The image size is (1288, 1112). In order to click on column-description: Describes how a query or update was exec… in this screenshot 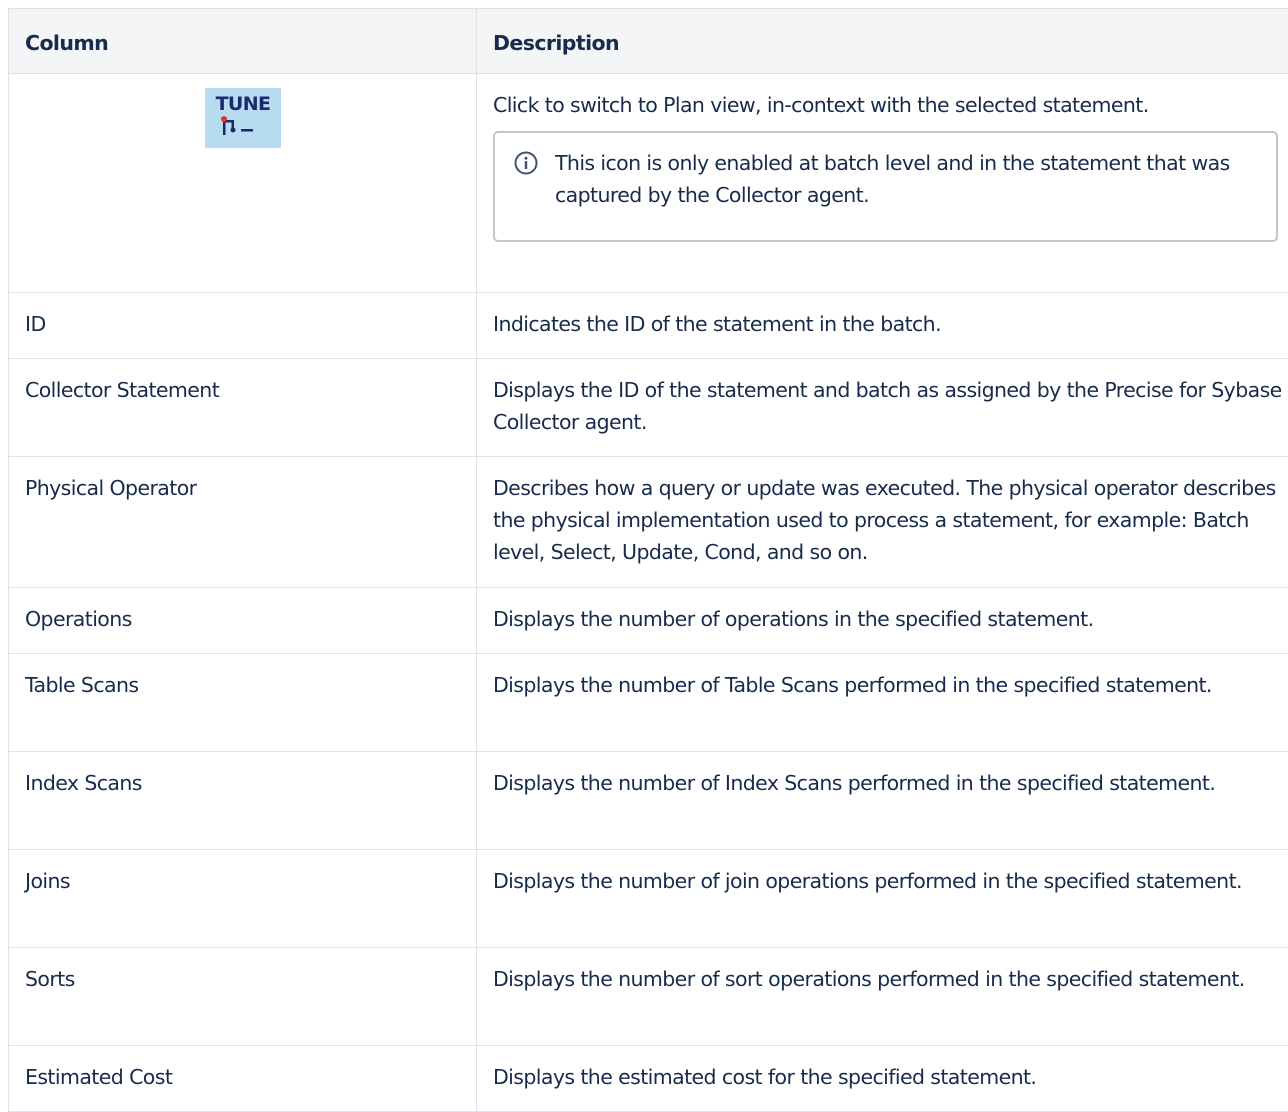, I will do `click(882, 522)`.